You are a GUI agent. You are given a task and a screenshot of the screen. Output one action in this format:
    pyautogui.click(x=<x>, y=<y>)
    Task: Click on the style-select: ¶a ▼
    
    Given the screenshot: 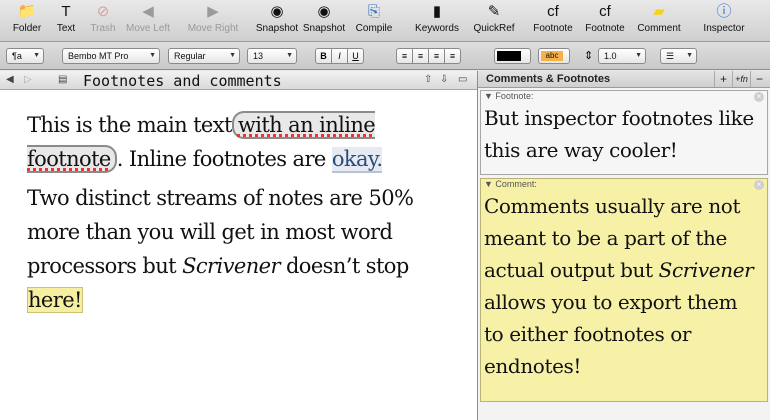 What is the action you would take?
    pyautogui.click(x=25, y=56)
    